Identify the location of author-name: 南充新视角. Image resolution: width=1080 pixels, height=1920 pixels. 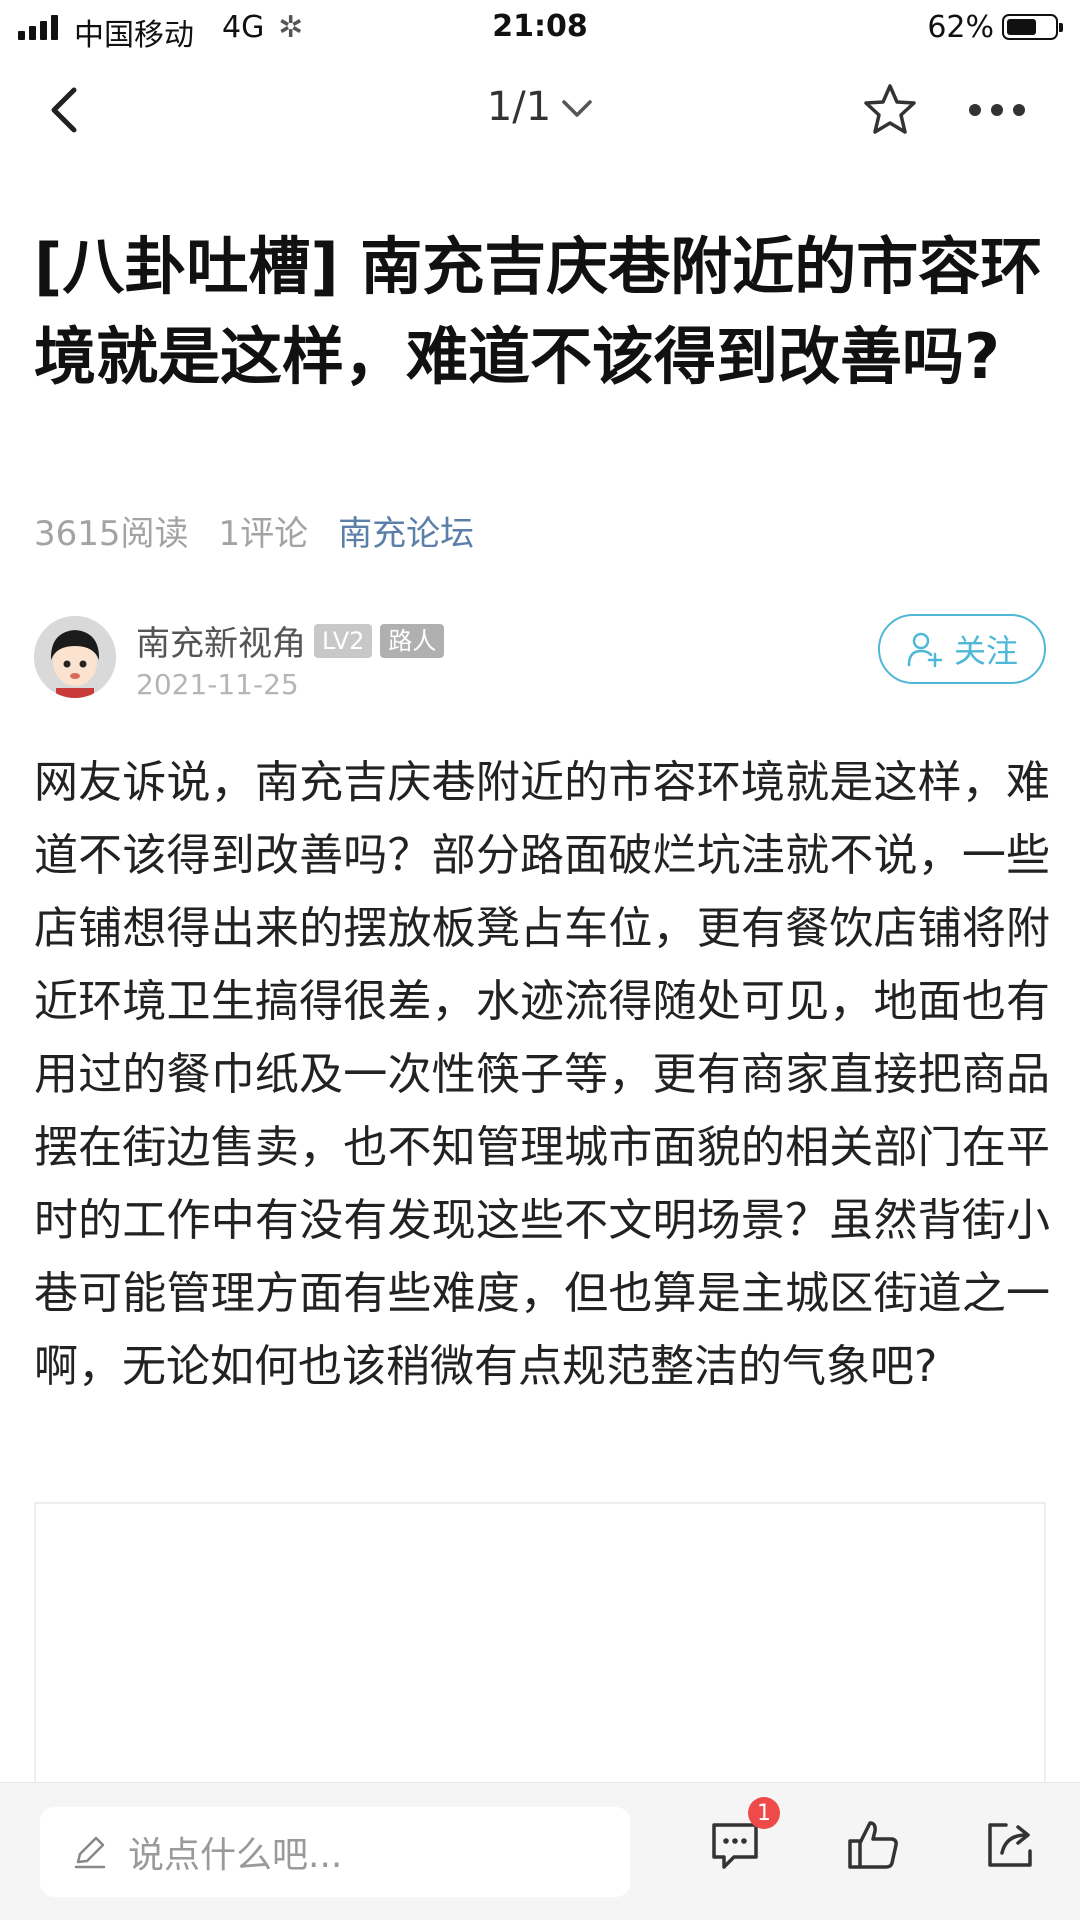
(221, 640).